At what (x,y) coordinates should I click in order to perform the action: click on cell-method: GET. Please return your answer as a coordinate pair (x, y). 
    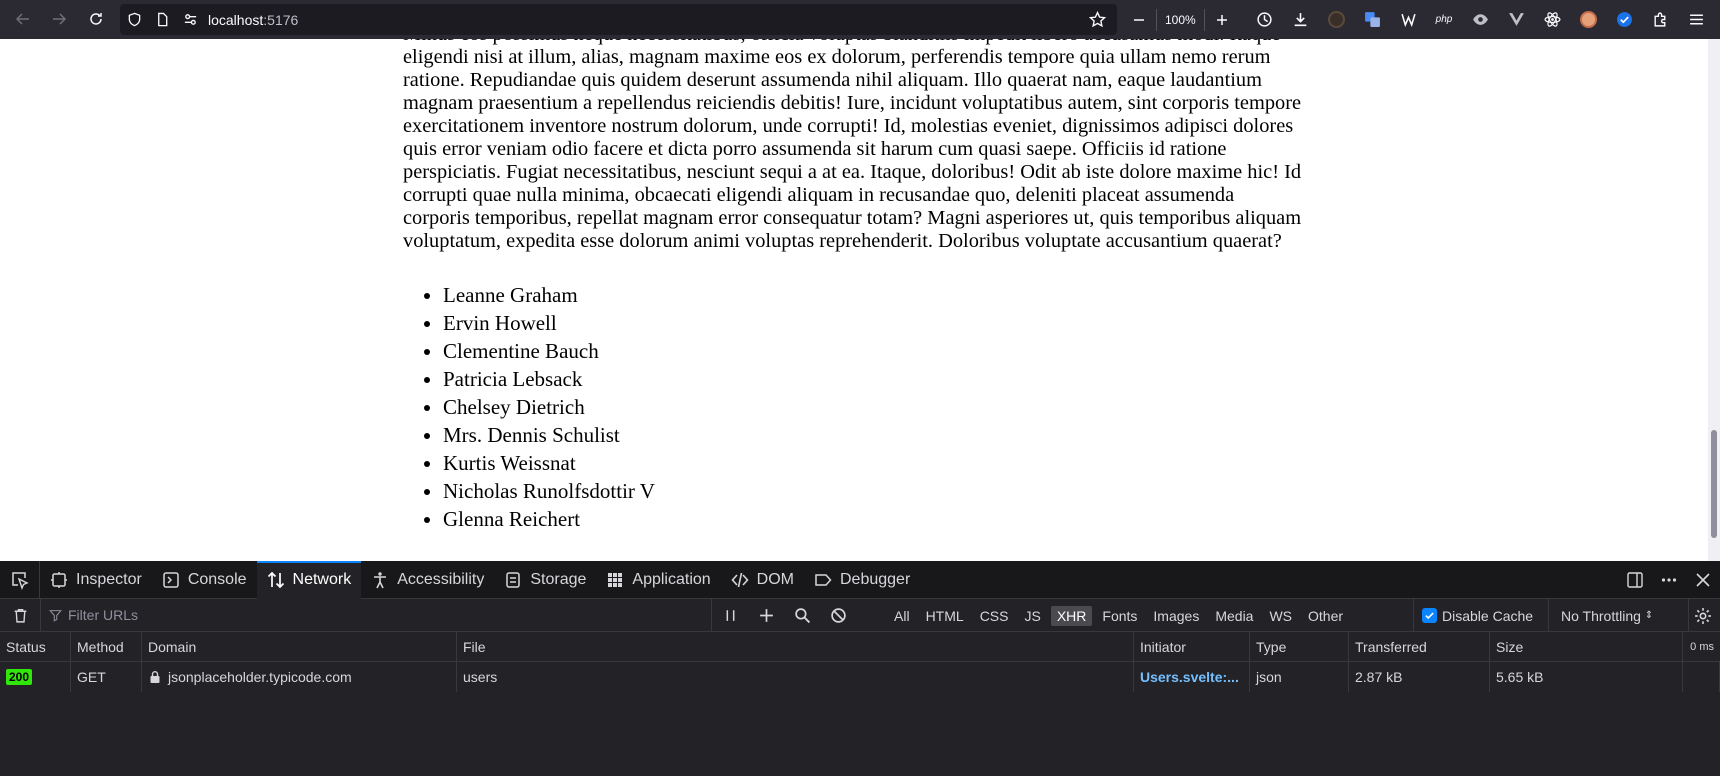
    Looking at the image, I should click on (106, 677).